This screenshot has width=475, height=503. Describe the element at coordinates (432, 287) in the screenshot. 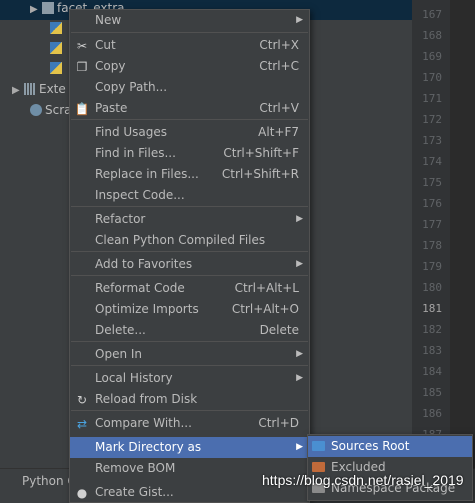

I see `line-number: 180` at that location.